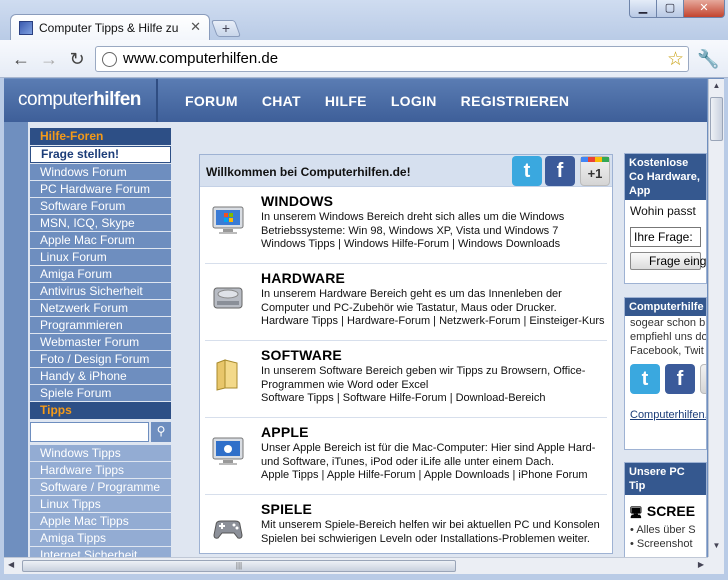  Describe the element at coordinates (100, 470) in the screenshot. I see `sidebar-item-hardware-tipps: Hardware Tipps` at that location.